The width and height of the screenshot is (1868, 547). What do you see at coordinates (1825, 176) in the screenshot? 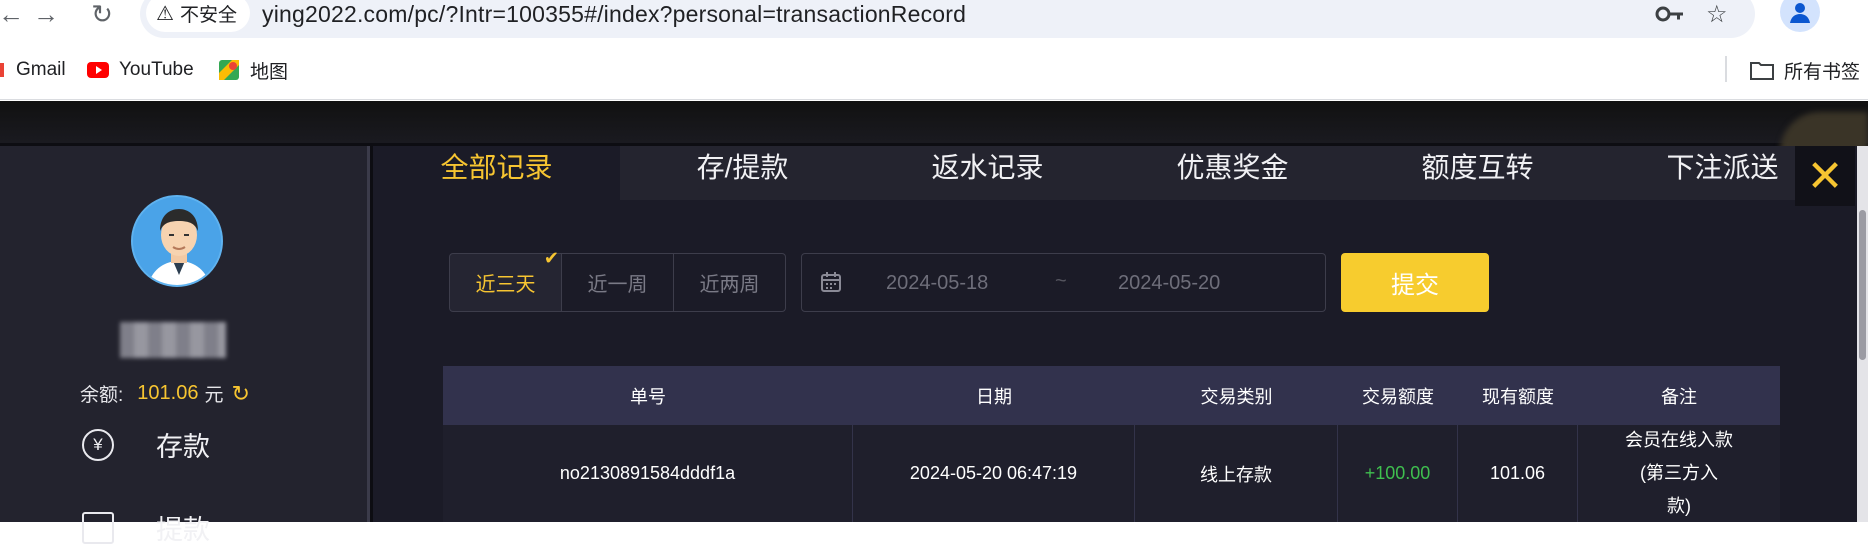
I see `close-icon: ✕` at bounding box center [1825, 176].